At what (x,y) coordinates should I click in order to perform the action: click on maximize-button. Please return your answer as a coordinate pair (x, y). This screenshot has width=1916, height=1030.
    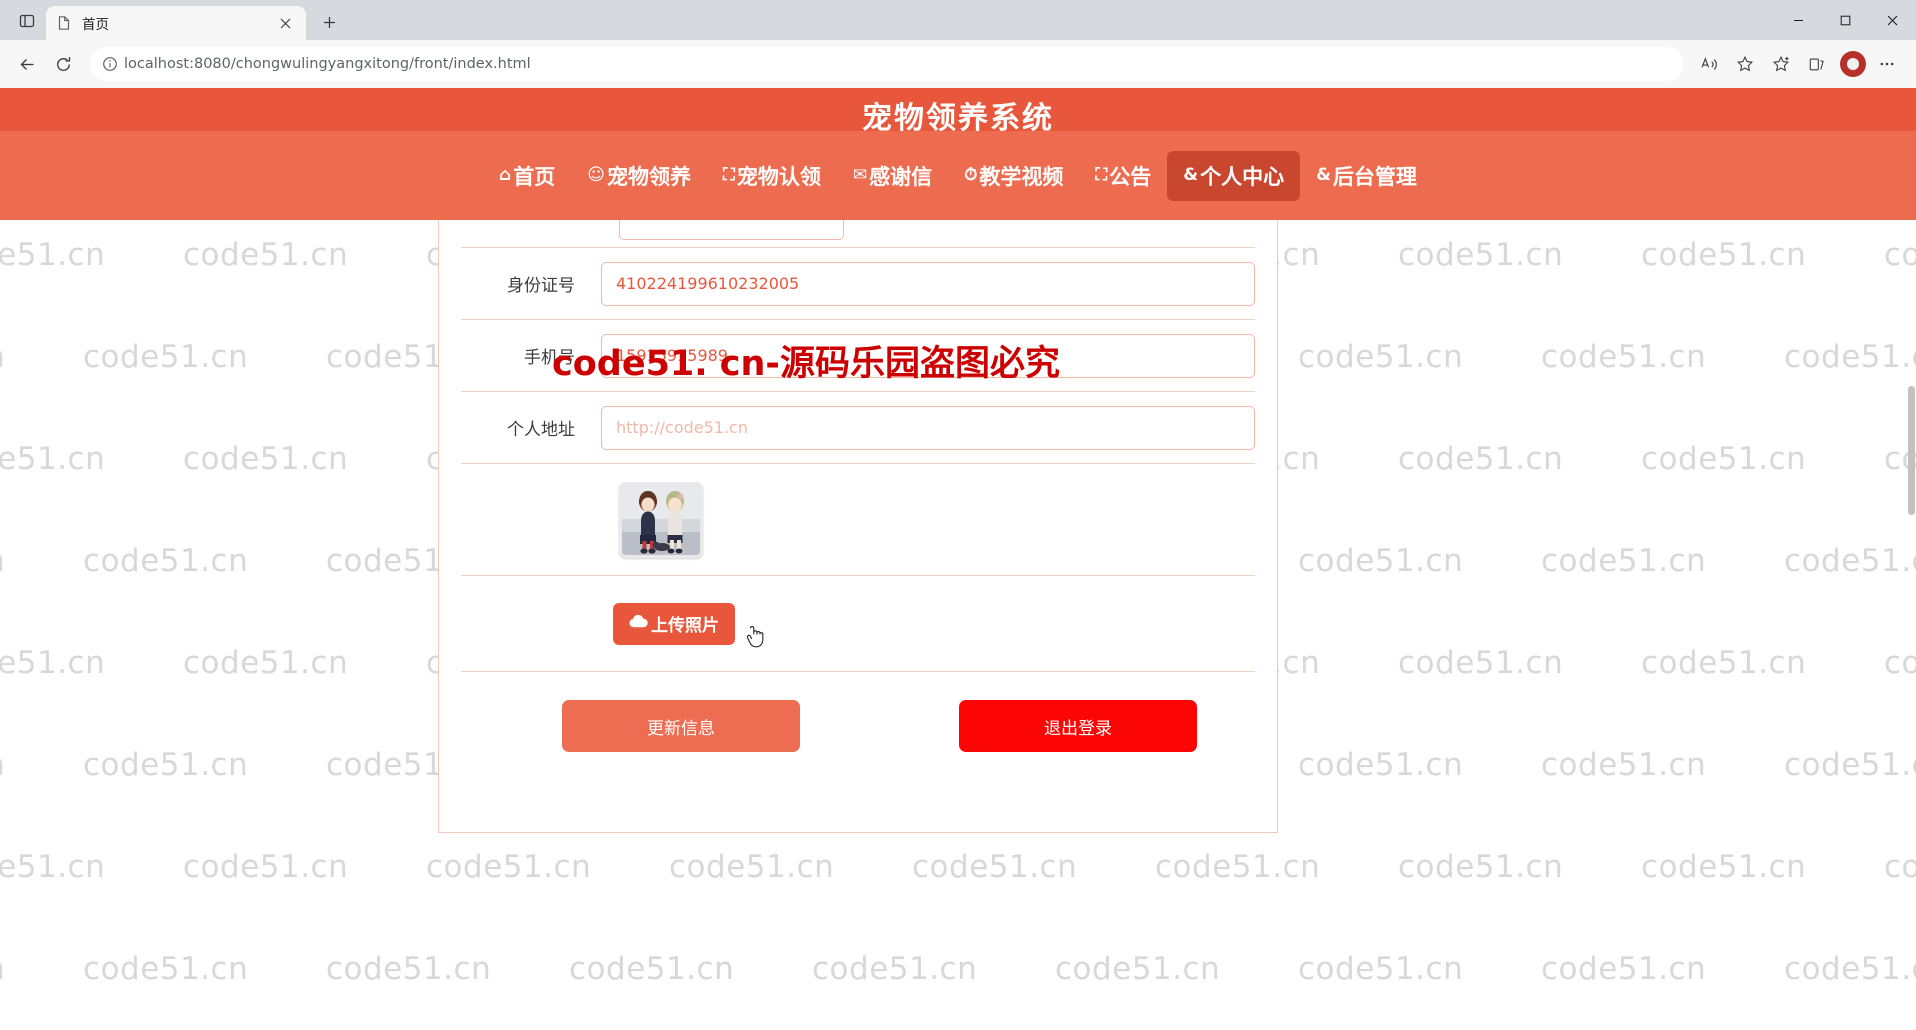
    Looking at the image, I should click on (1845, 20).